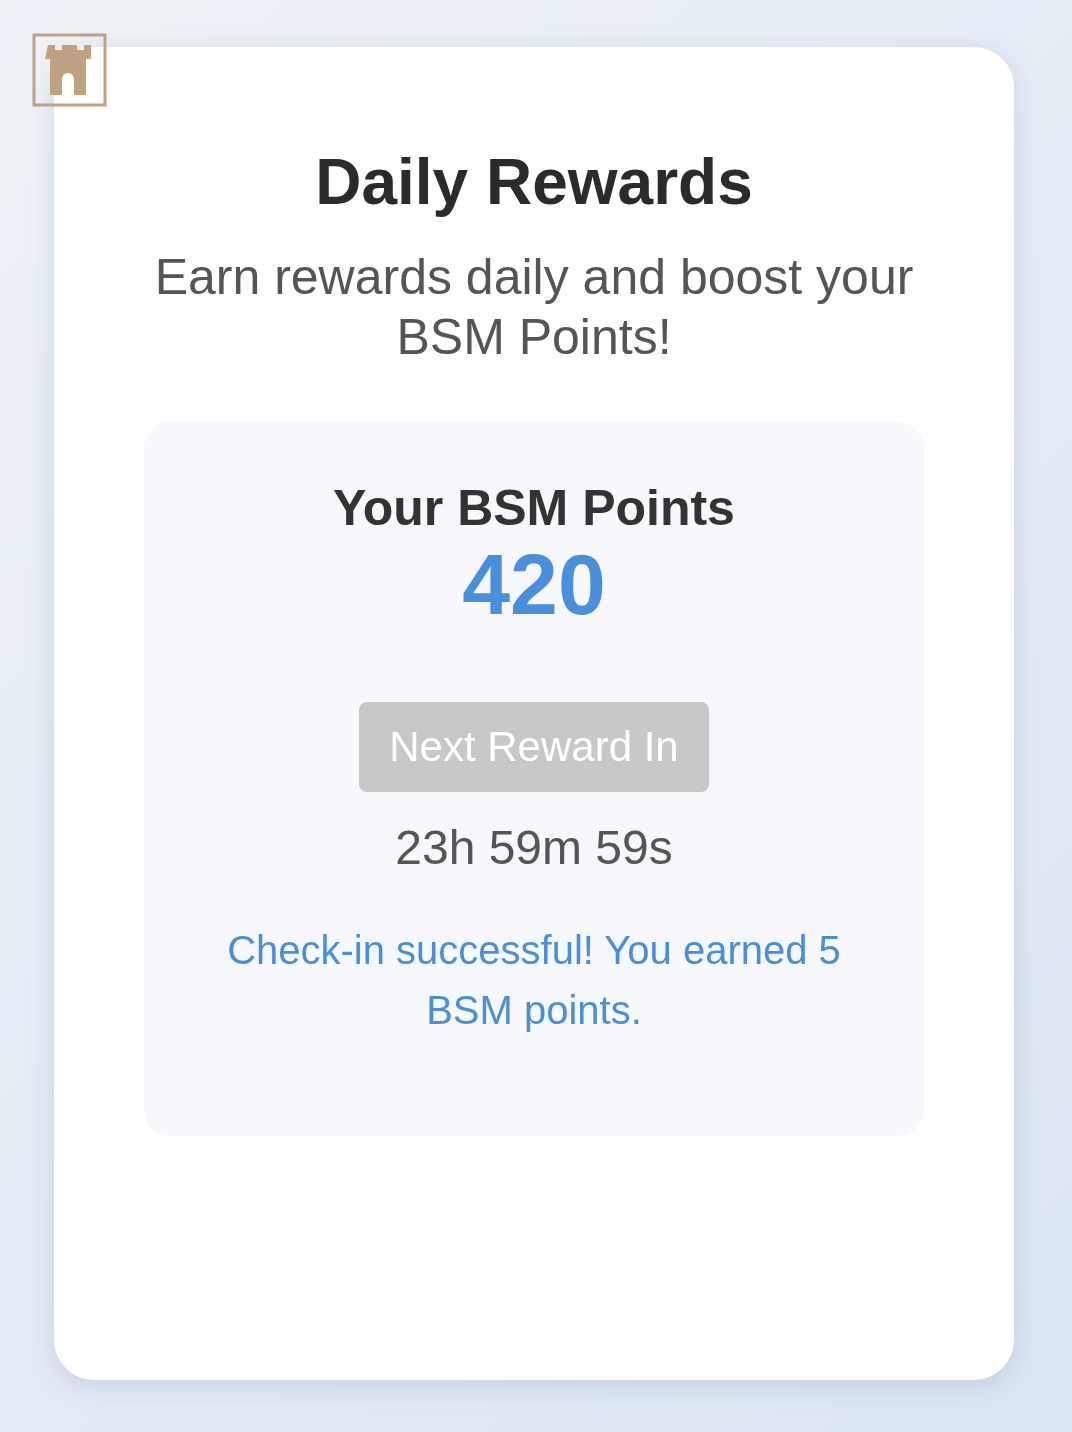 Image resolution: width=1072 pixels, height=1432 pixels. Describe the element at coordinates (534, 584) in the screenshot. I see `points-value: 420` at that location.